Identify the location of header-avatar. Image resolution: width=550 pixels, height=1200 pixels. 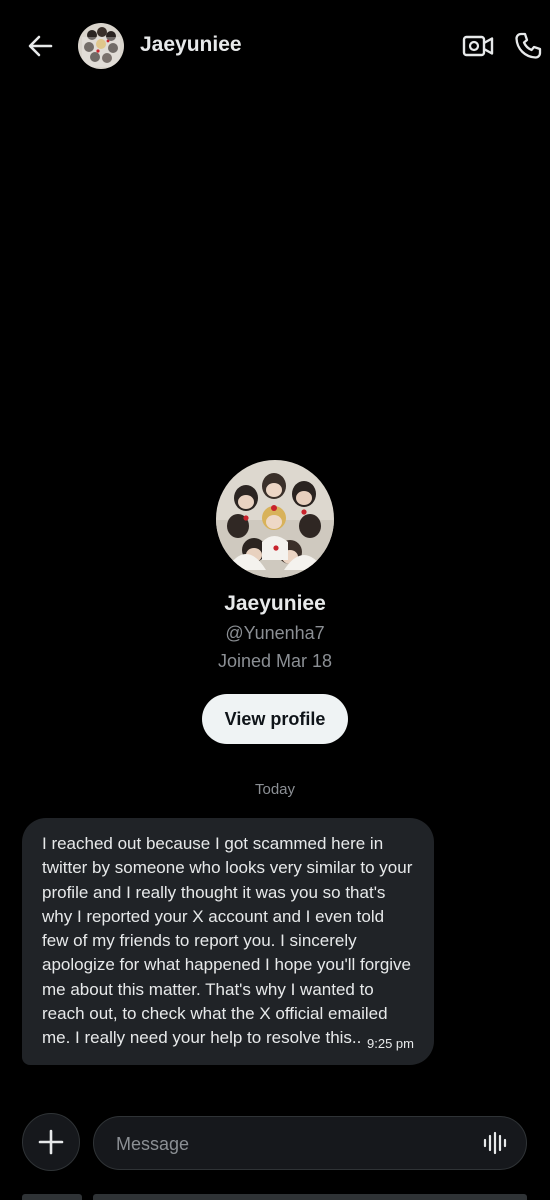
(101, 46).